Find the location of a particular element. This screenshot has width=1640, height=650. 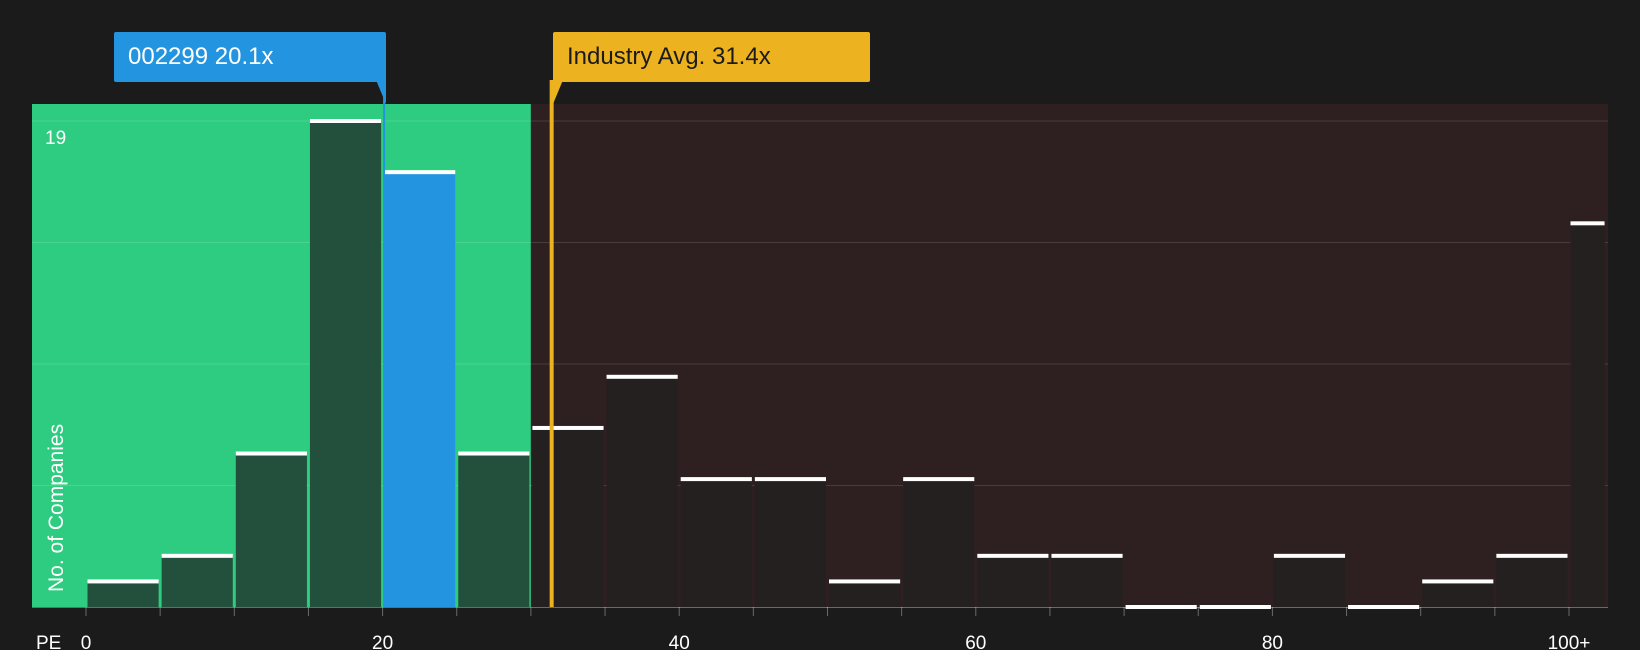

y-axis-title: No. of Companies is located at coordinates (56, 508).